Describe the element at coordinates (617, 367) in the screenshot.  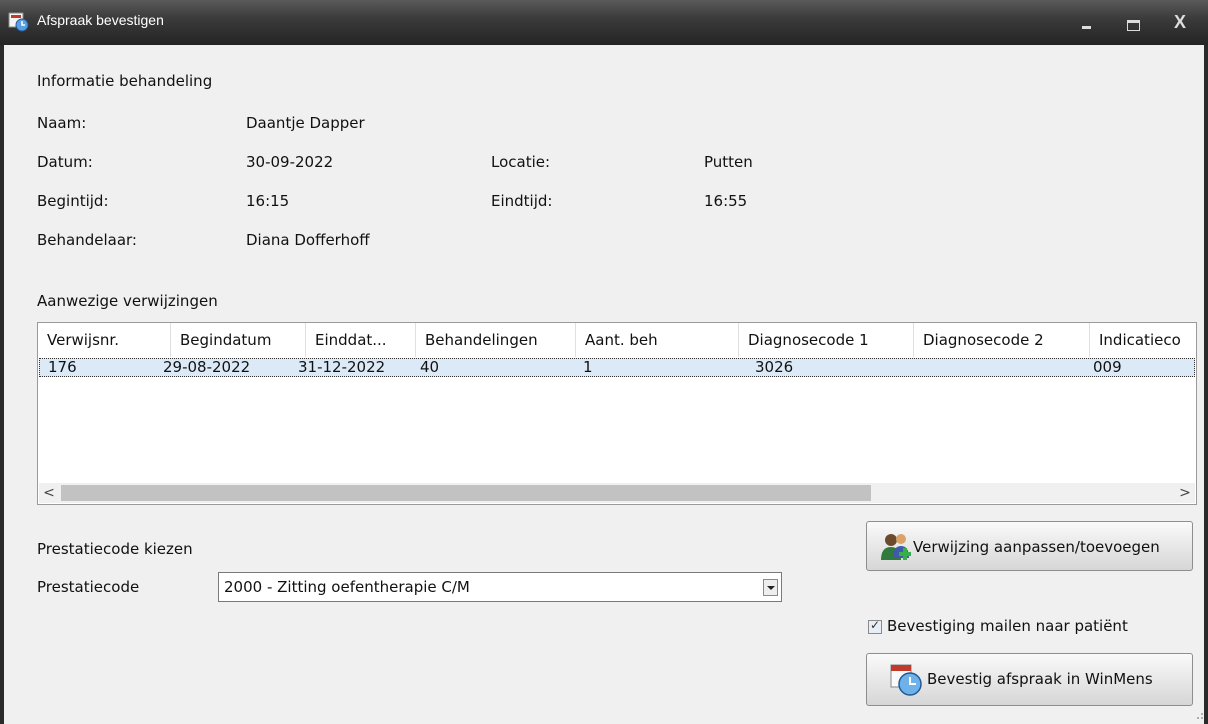
I see `table-row: 176 29-08-2022 31-12-2022 40 1 3026 009` at that location.